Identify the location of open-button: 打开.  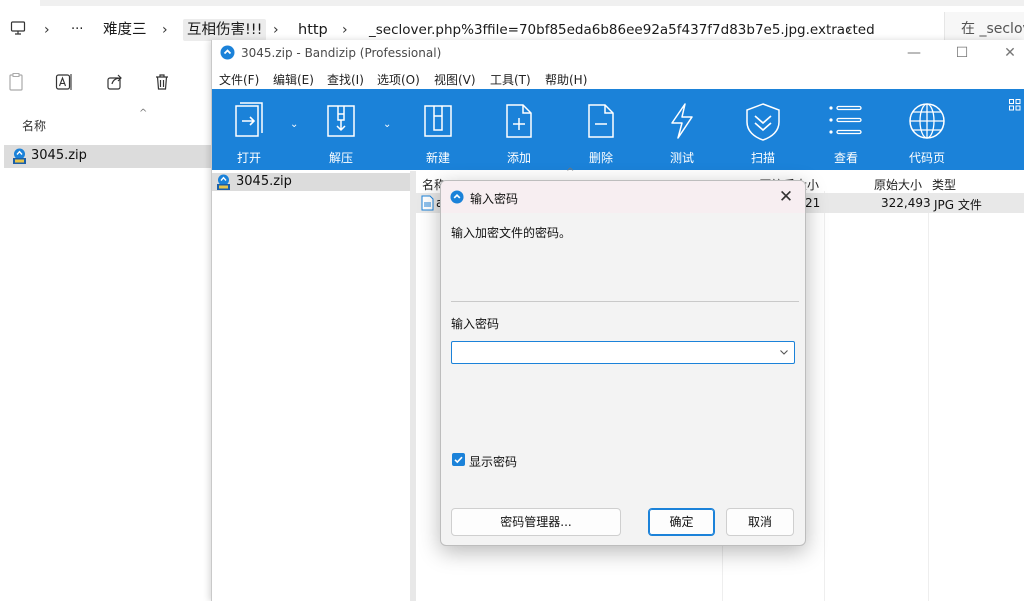
(249, 129).